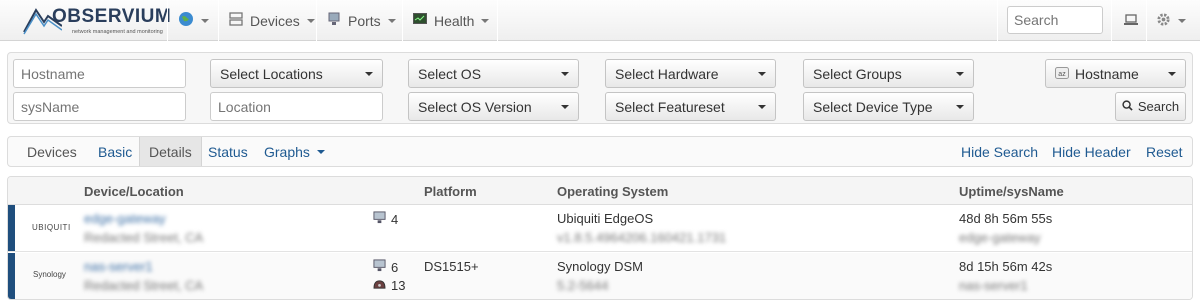 The height and width of the screenshot is (305, 1200). Describe the element at coordinates (1158, 106) in the screenshot. I see `search-button-label: Search` at that location.